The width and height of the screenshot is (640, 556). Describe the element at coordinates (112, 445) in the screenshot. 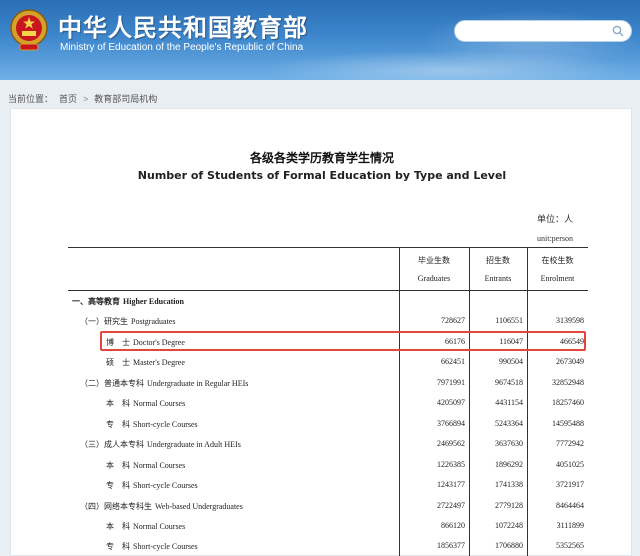

I see `row-label-cn: （三）成人本专科` at that location.